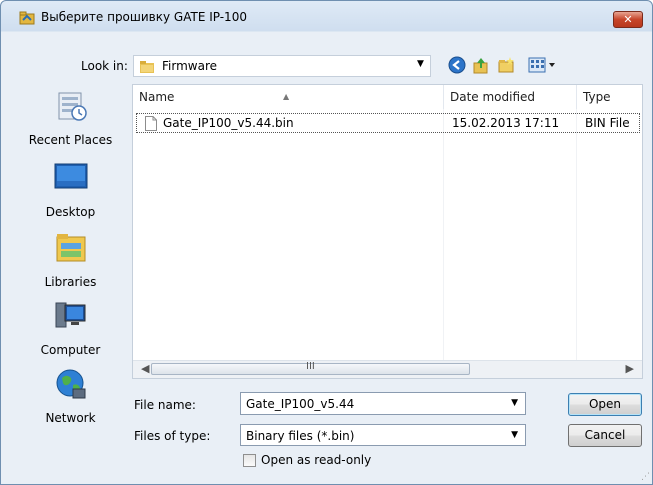  I want to click on file-type-cell: BIN File, so click(607, 123).